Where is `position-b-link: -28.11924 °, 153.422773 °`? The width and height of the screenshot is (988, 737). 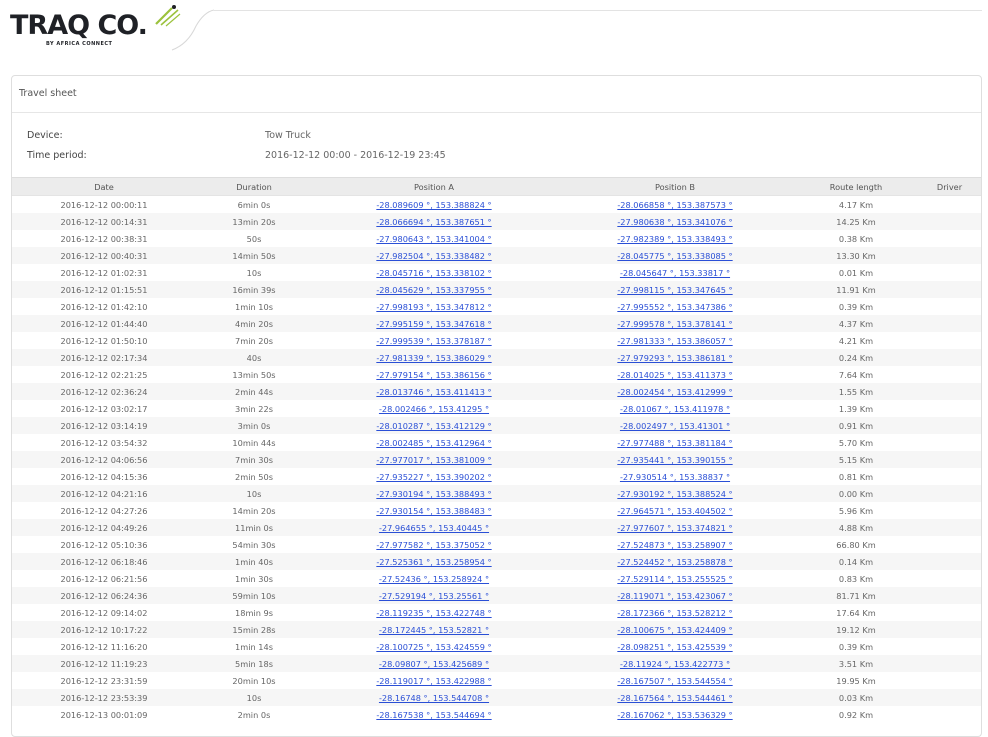 position-b-link: -28.11924 °, 153.422773 ° is located at coordinates (675, 664).